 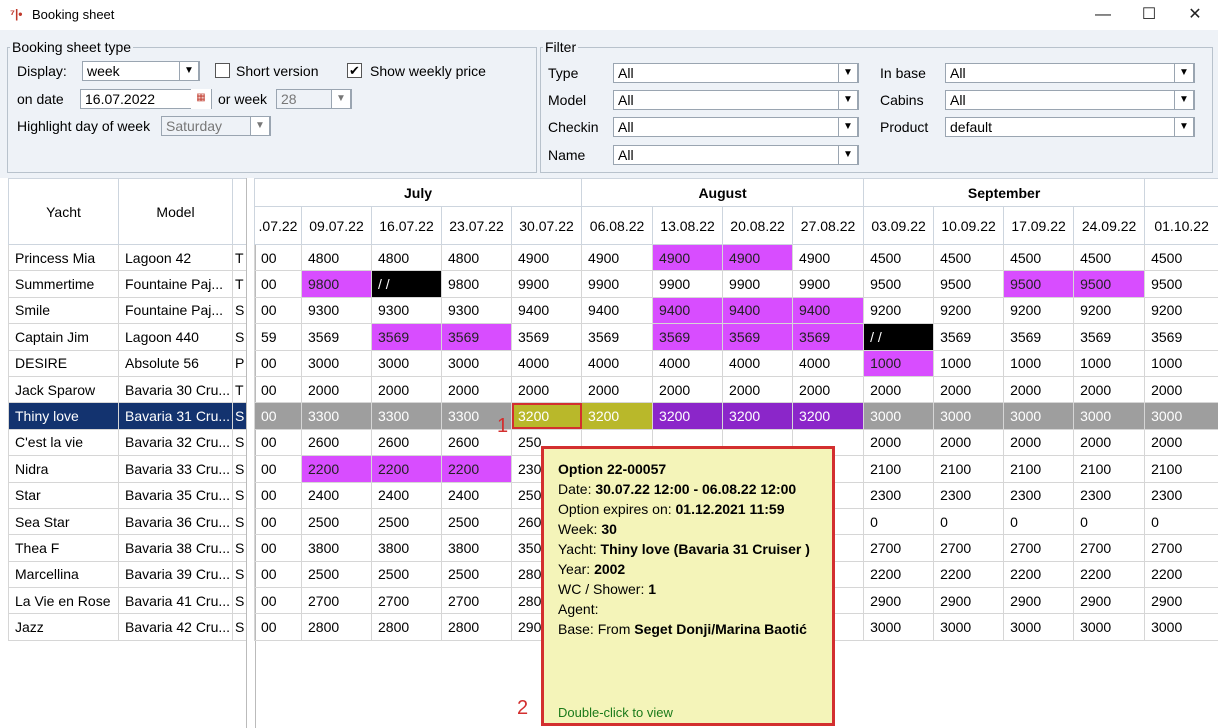 I want to click on price-cell: 3300, so click(x=406, y=416).